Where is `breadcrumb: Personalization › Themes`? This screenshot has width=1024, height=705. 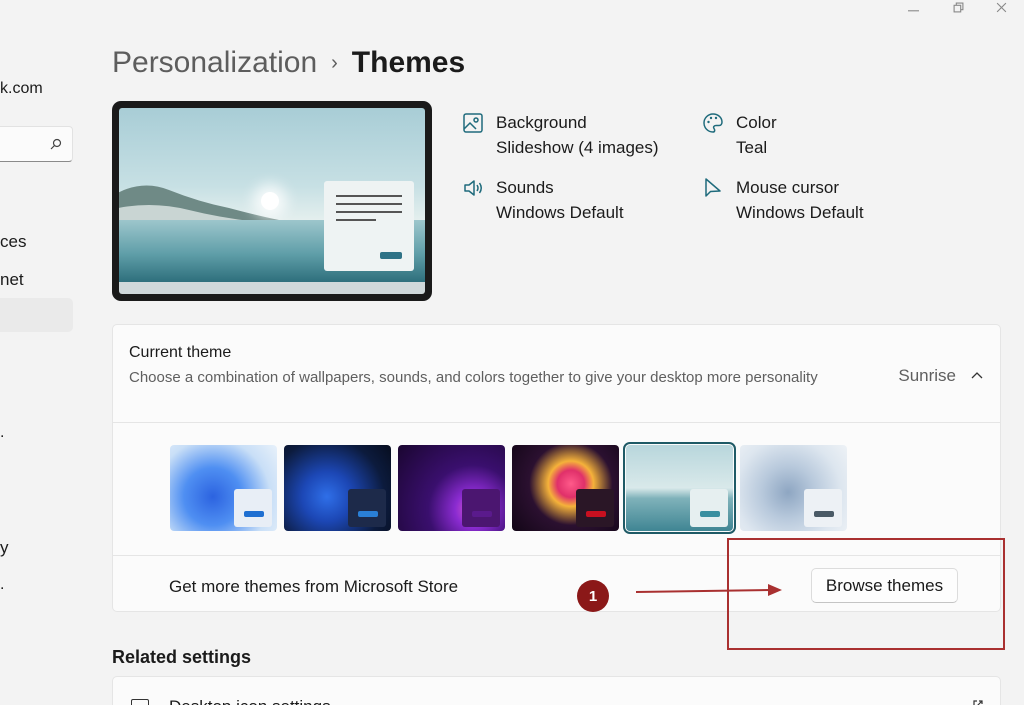
breadcrumb: Personalization › Themes is located at coordinates (288, 63).